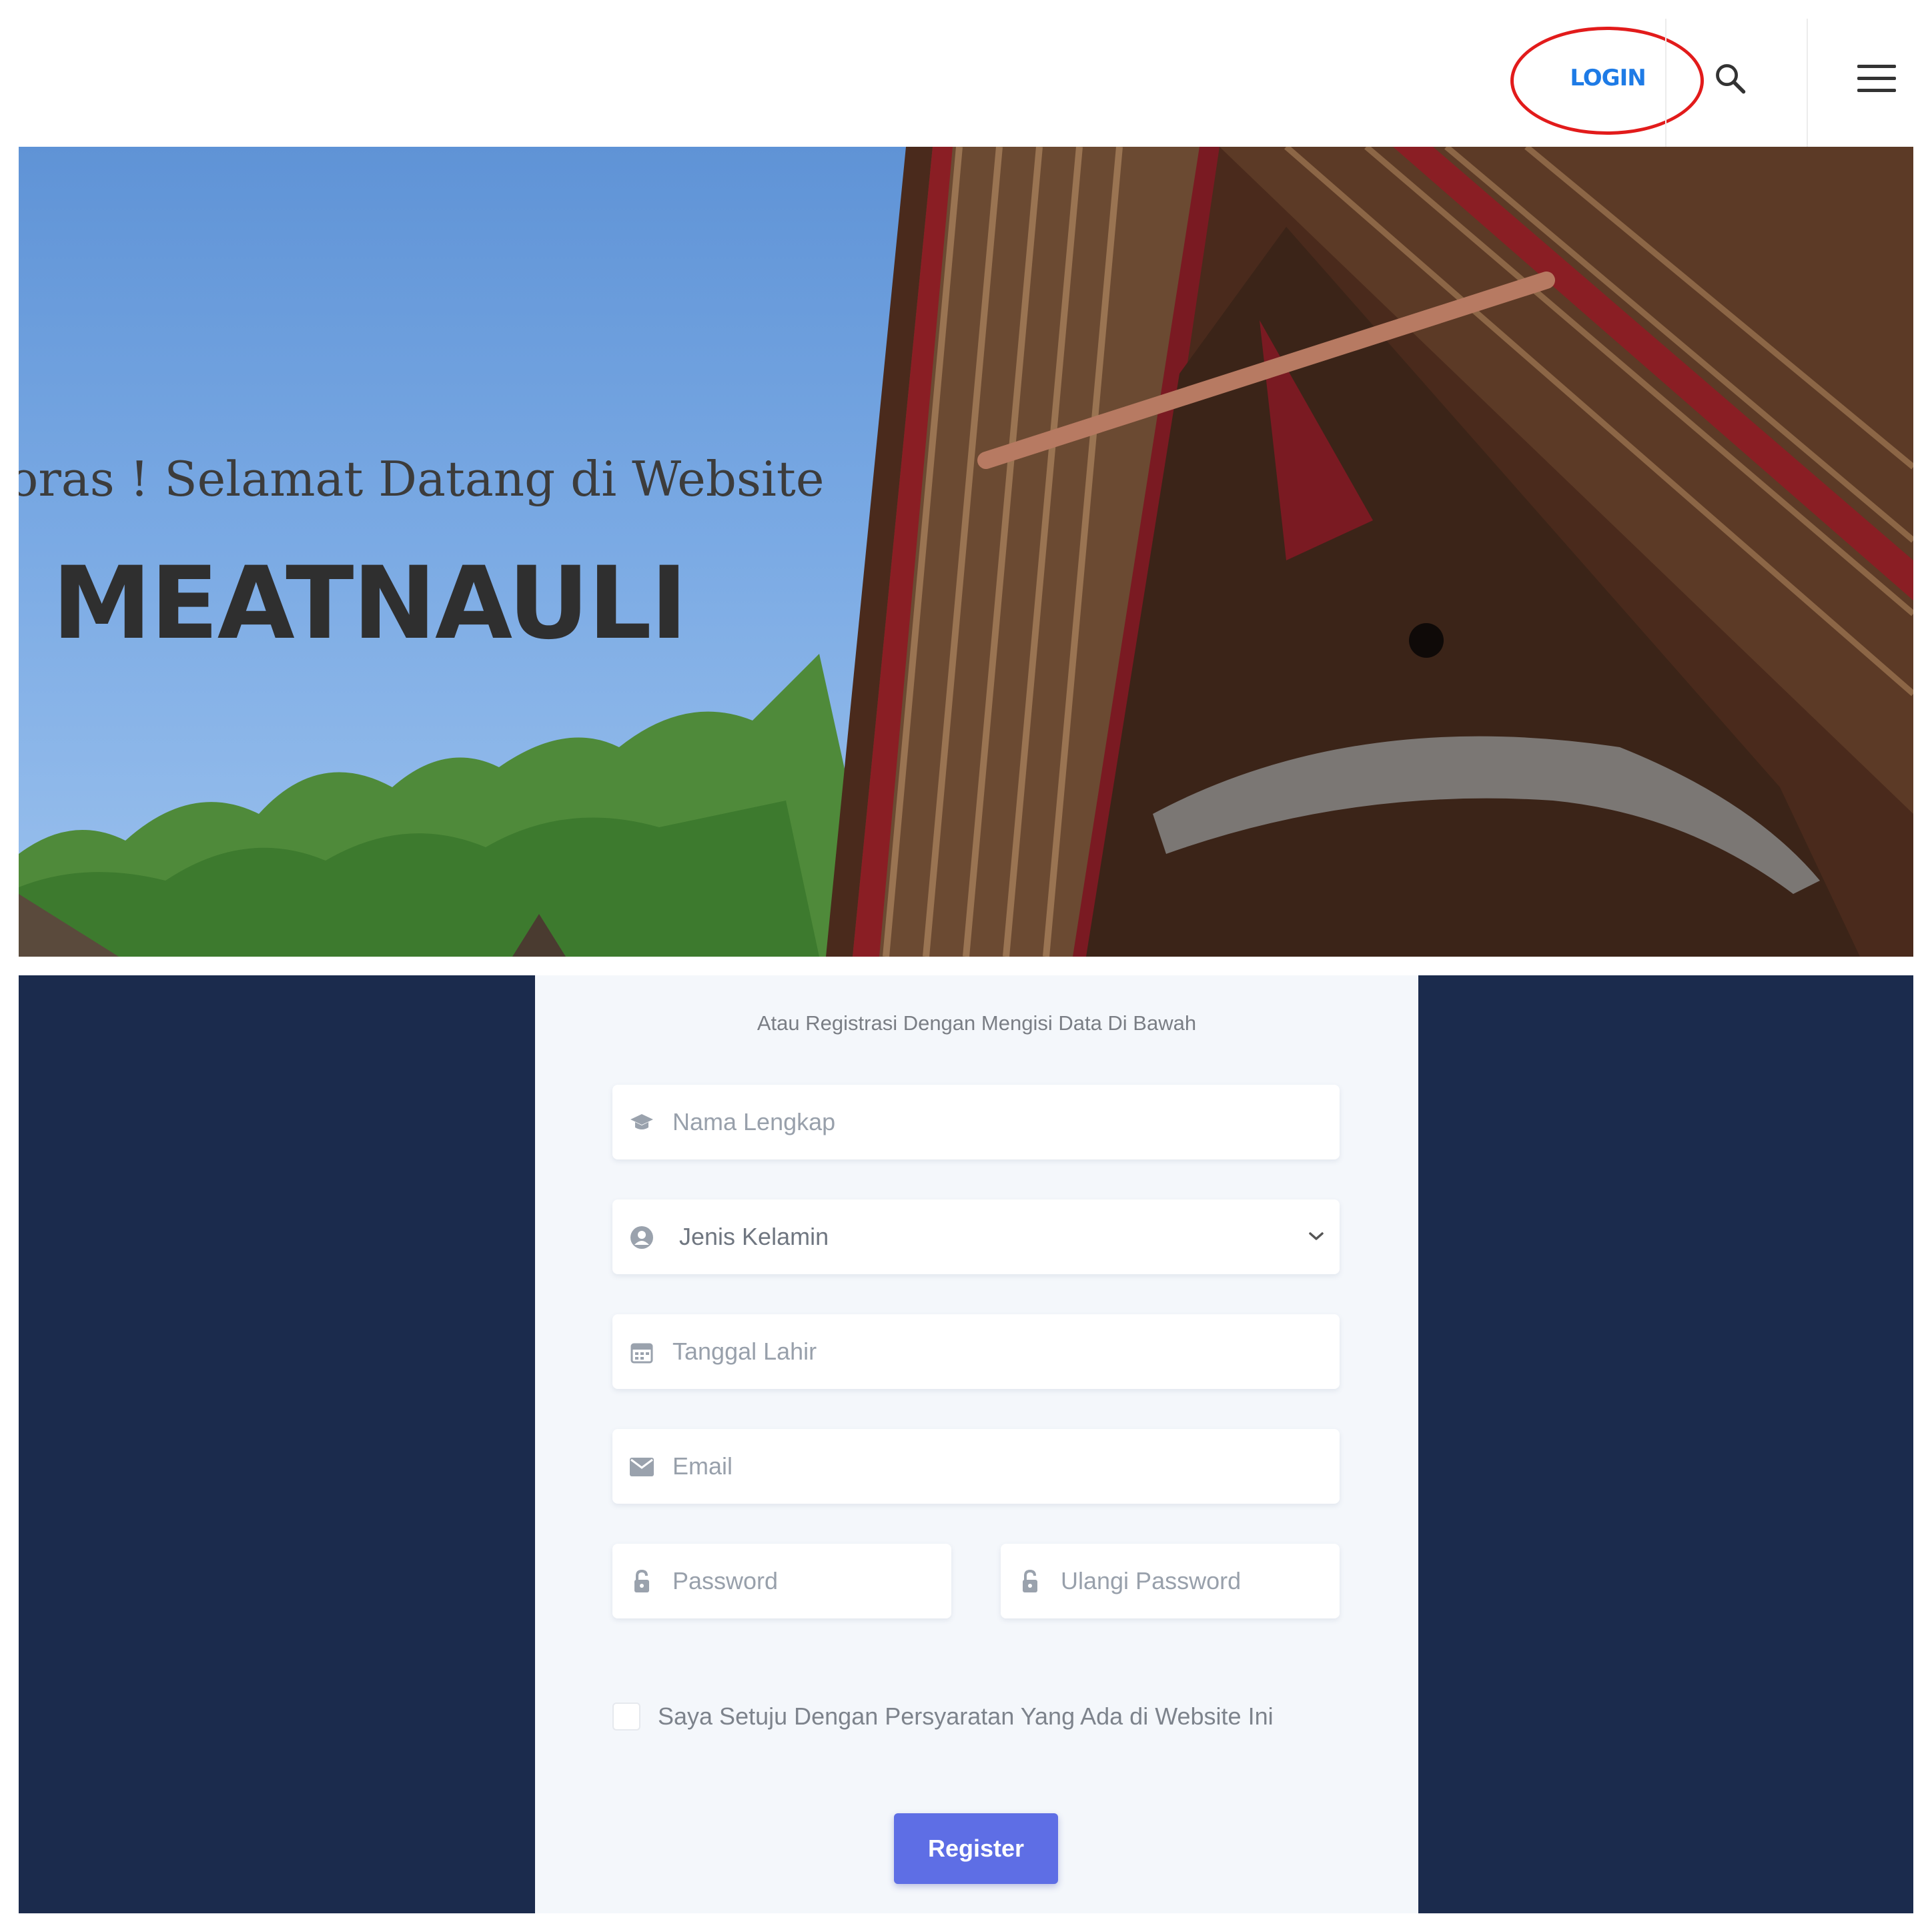 This screenshot has width=1932, height=1932. Describe the element at coordinates (976, 1122) in the screenshot. I see `full-name-input: Nama Lengkap` at that location.